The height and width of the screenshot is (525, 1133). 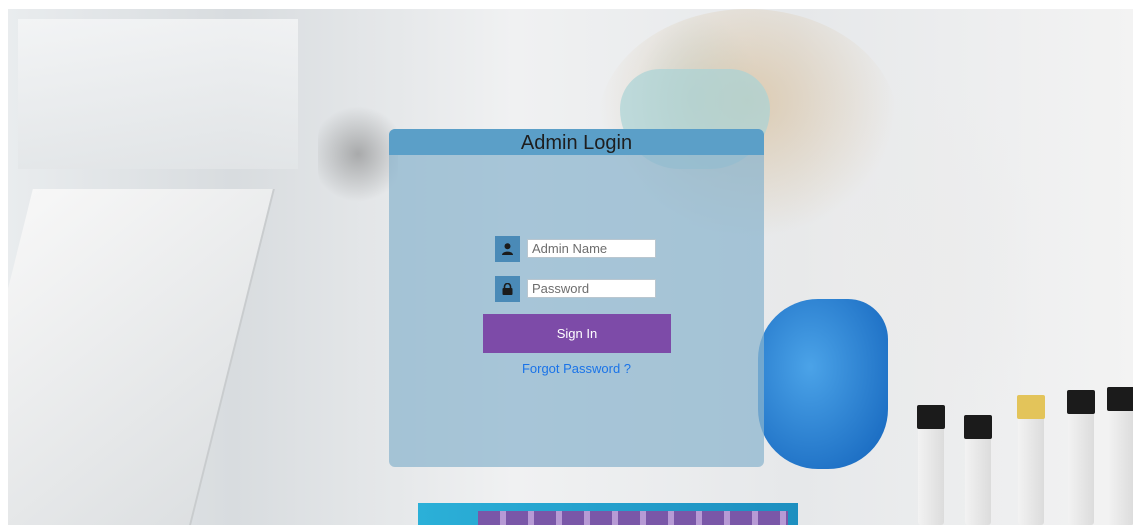 I want to click on user-icon, so click(x=507, y=249).